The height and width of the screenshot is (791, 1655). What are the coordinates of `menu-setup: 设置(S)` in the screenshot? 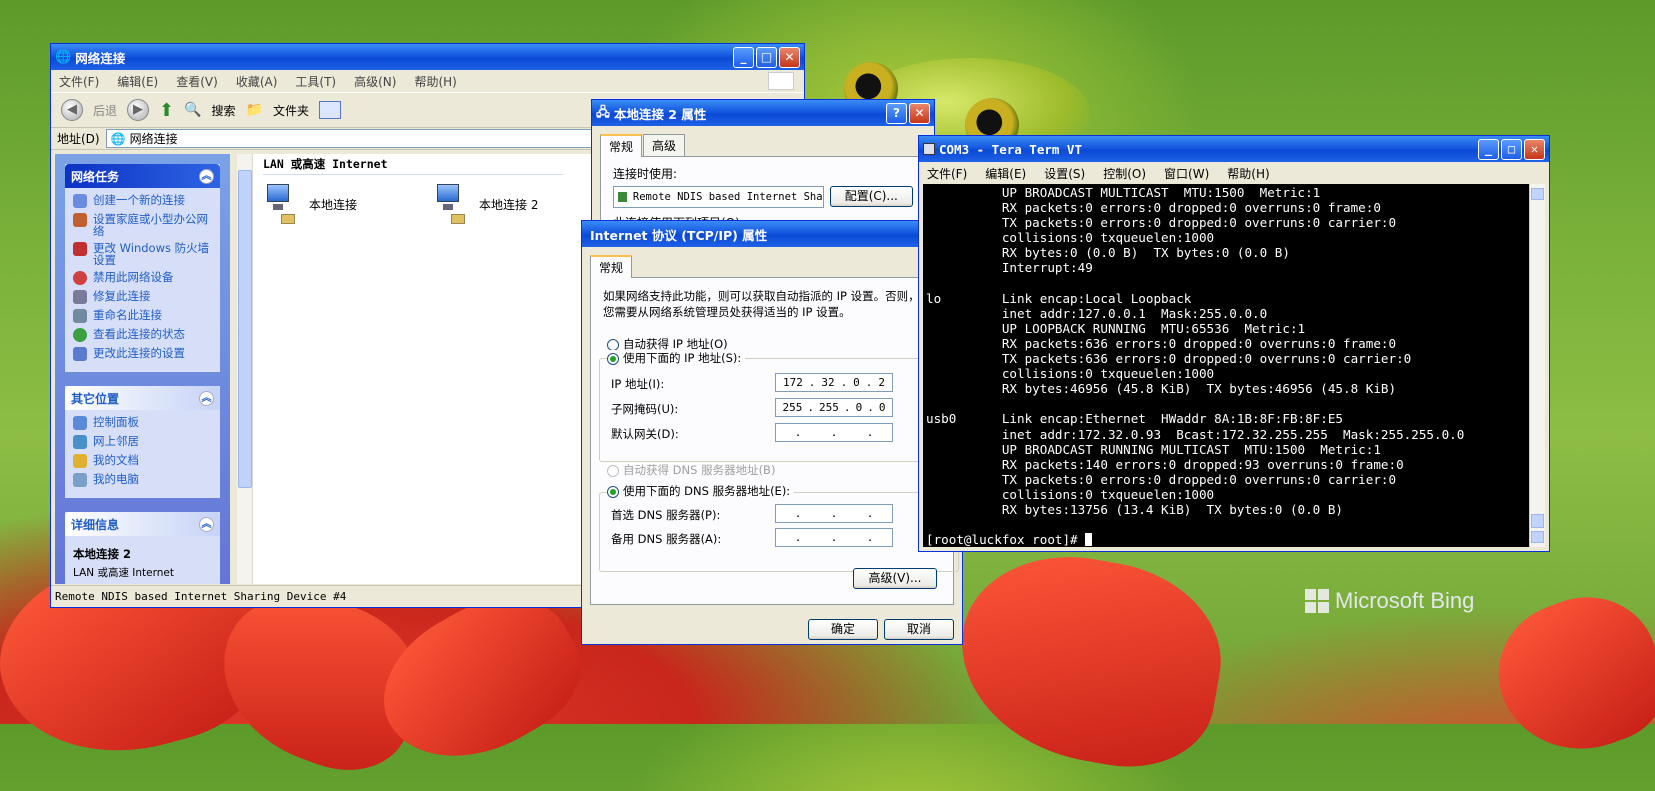 It's located at (1064, 173).